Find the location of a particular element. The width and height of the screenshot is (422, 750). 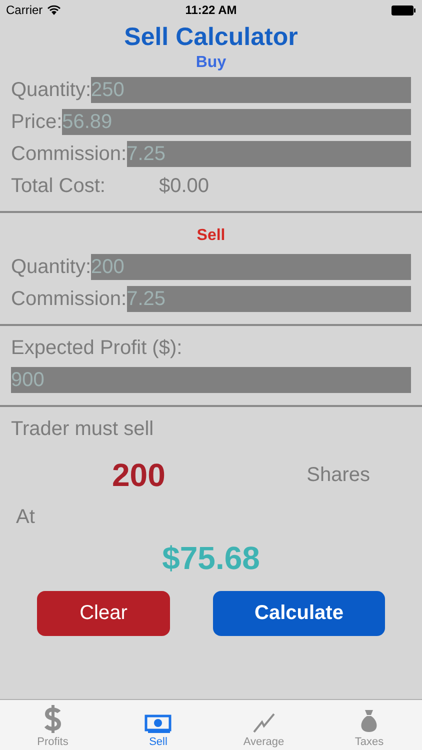

battery-icon is located at coordinates (403, 10).